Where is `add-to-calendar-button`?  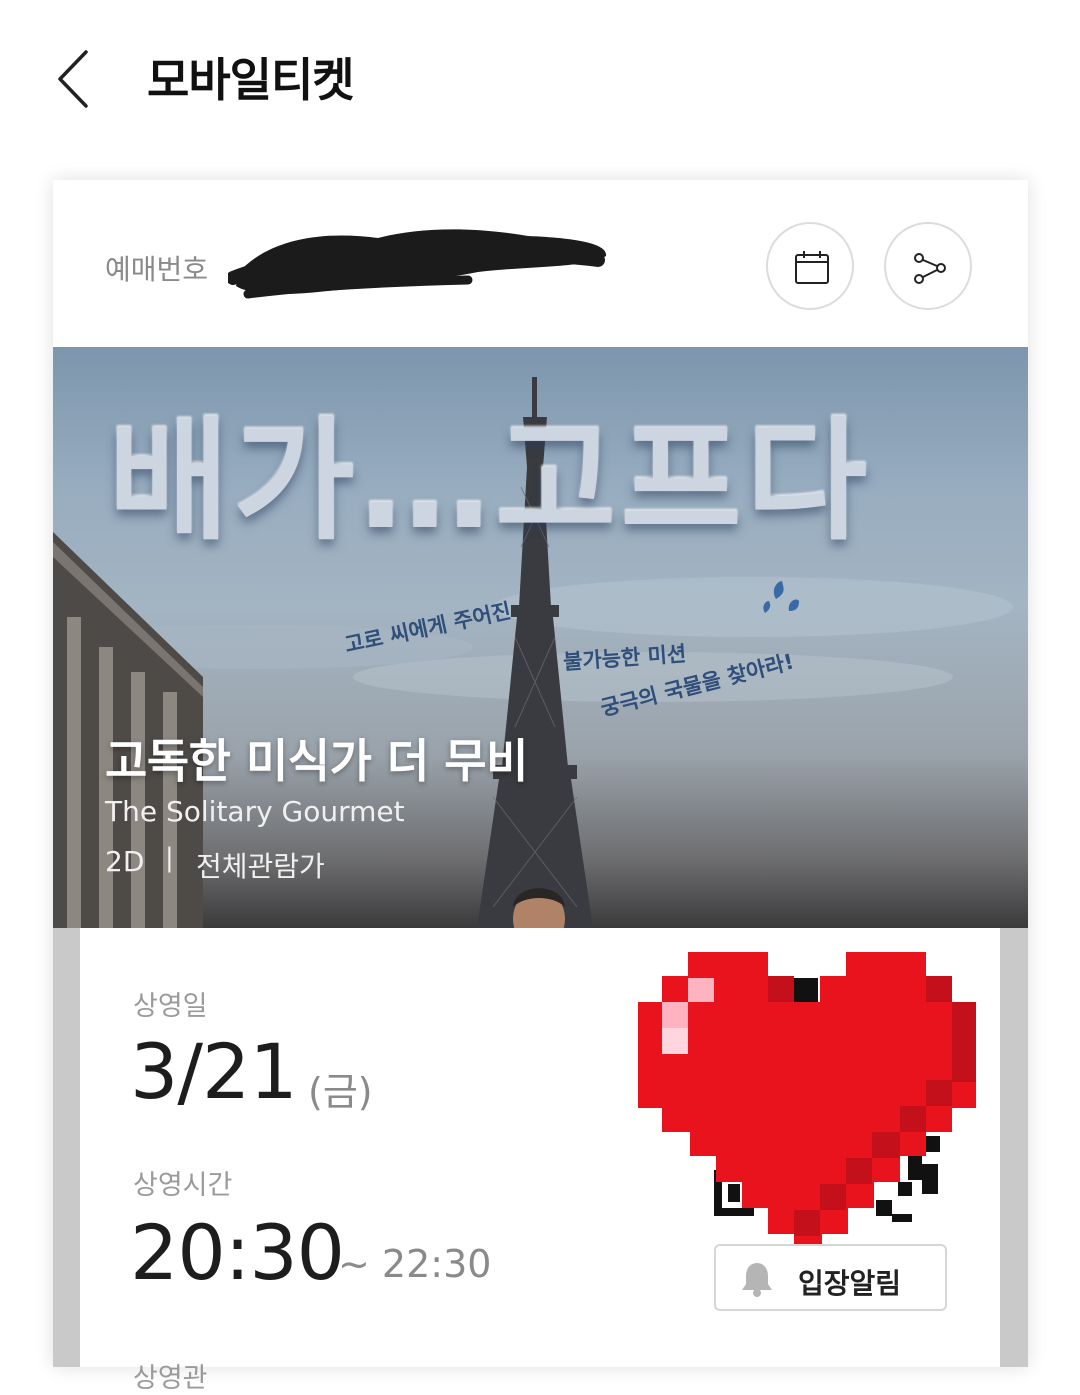
add-to-calendar-button is located at coordinates (810, 266).